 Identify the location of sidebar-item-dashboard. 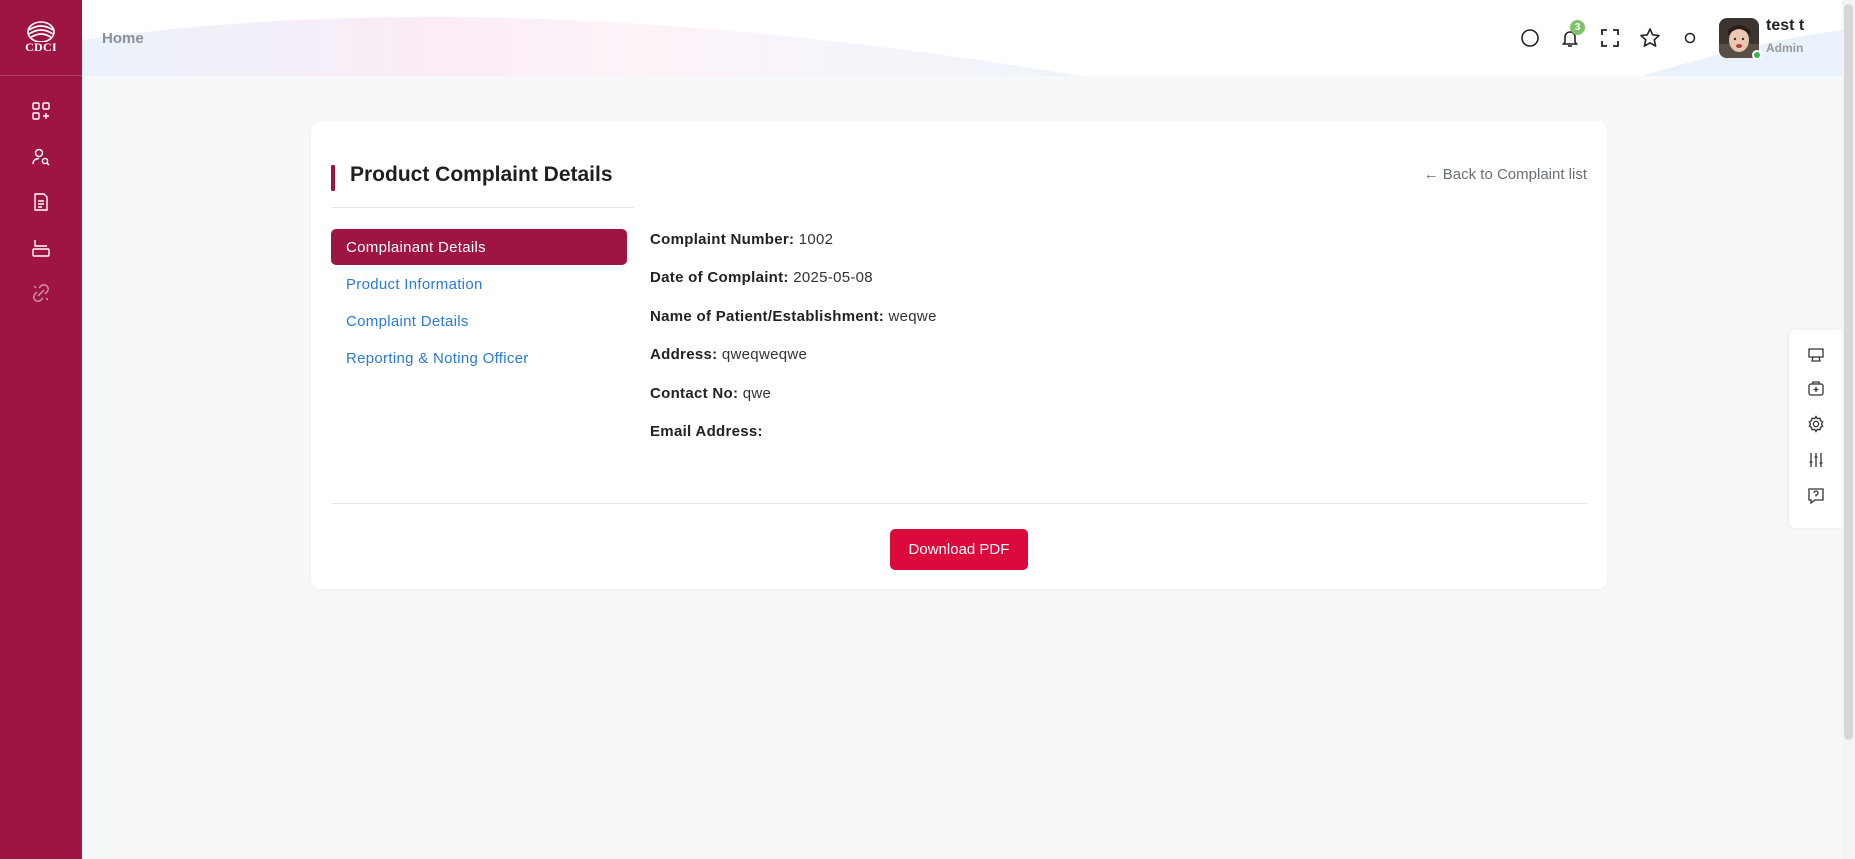
(41, 111).